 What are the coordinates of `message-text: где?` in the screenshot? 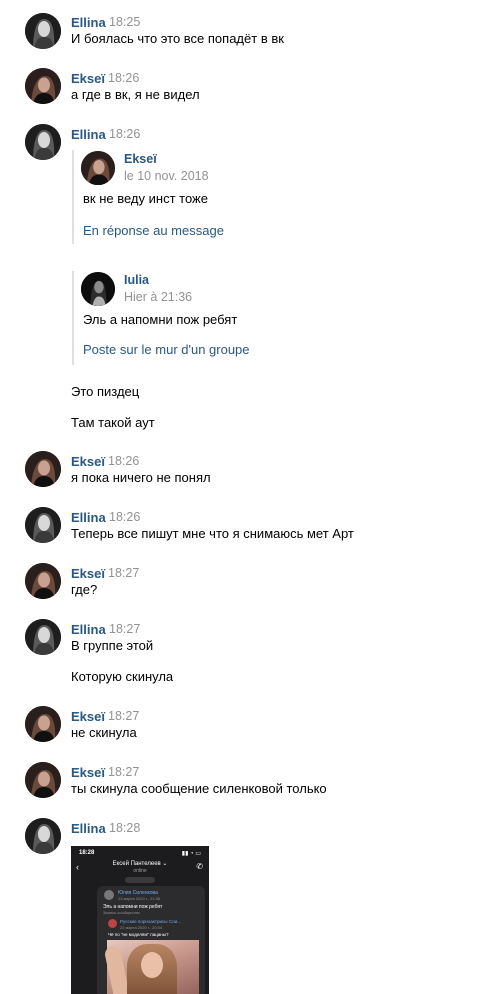 It's located at (84, 589).